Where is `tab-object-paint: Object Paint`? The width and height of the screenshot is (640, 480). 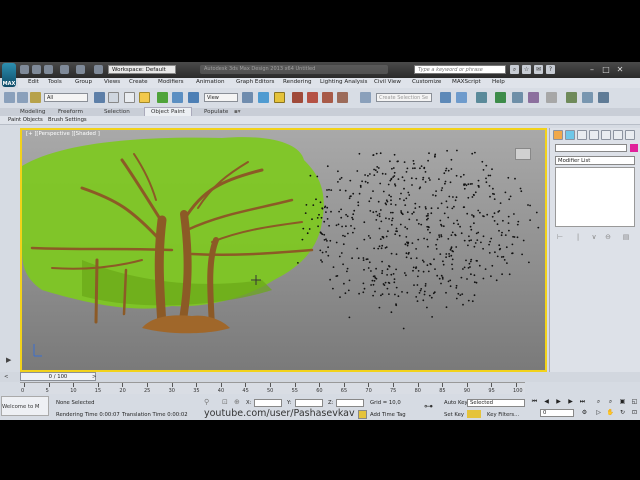
tab-object-paint: Object Paint is located at coordinates (168, 111).